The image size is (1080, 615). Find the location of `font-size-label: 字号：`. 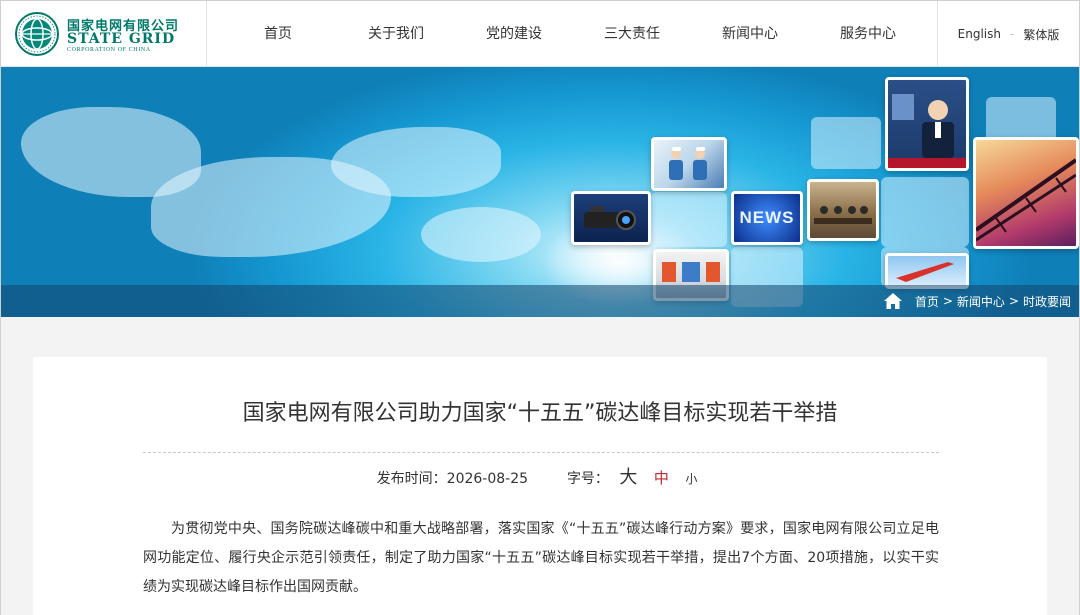

font-size-label: 字号： is located at coordinates (587, 479).